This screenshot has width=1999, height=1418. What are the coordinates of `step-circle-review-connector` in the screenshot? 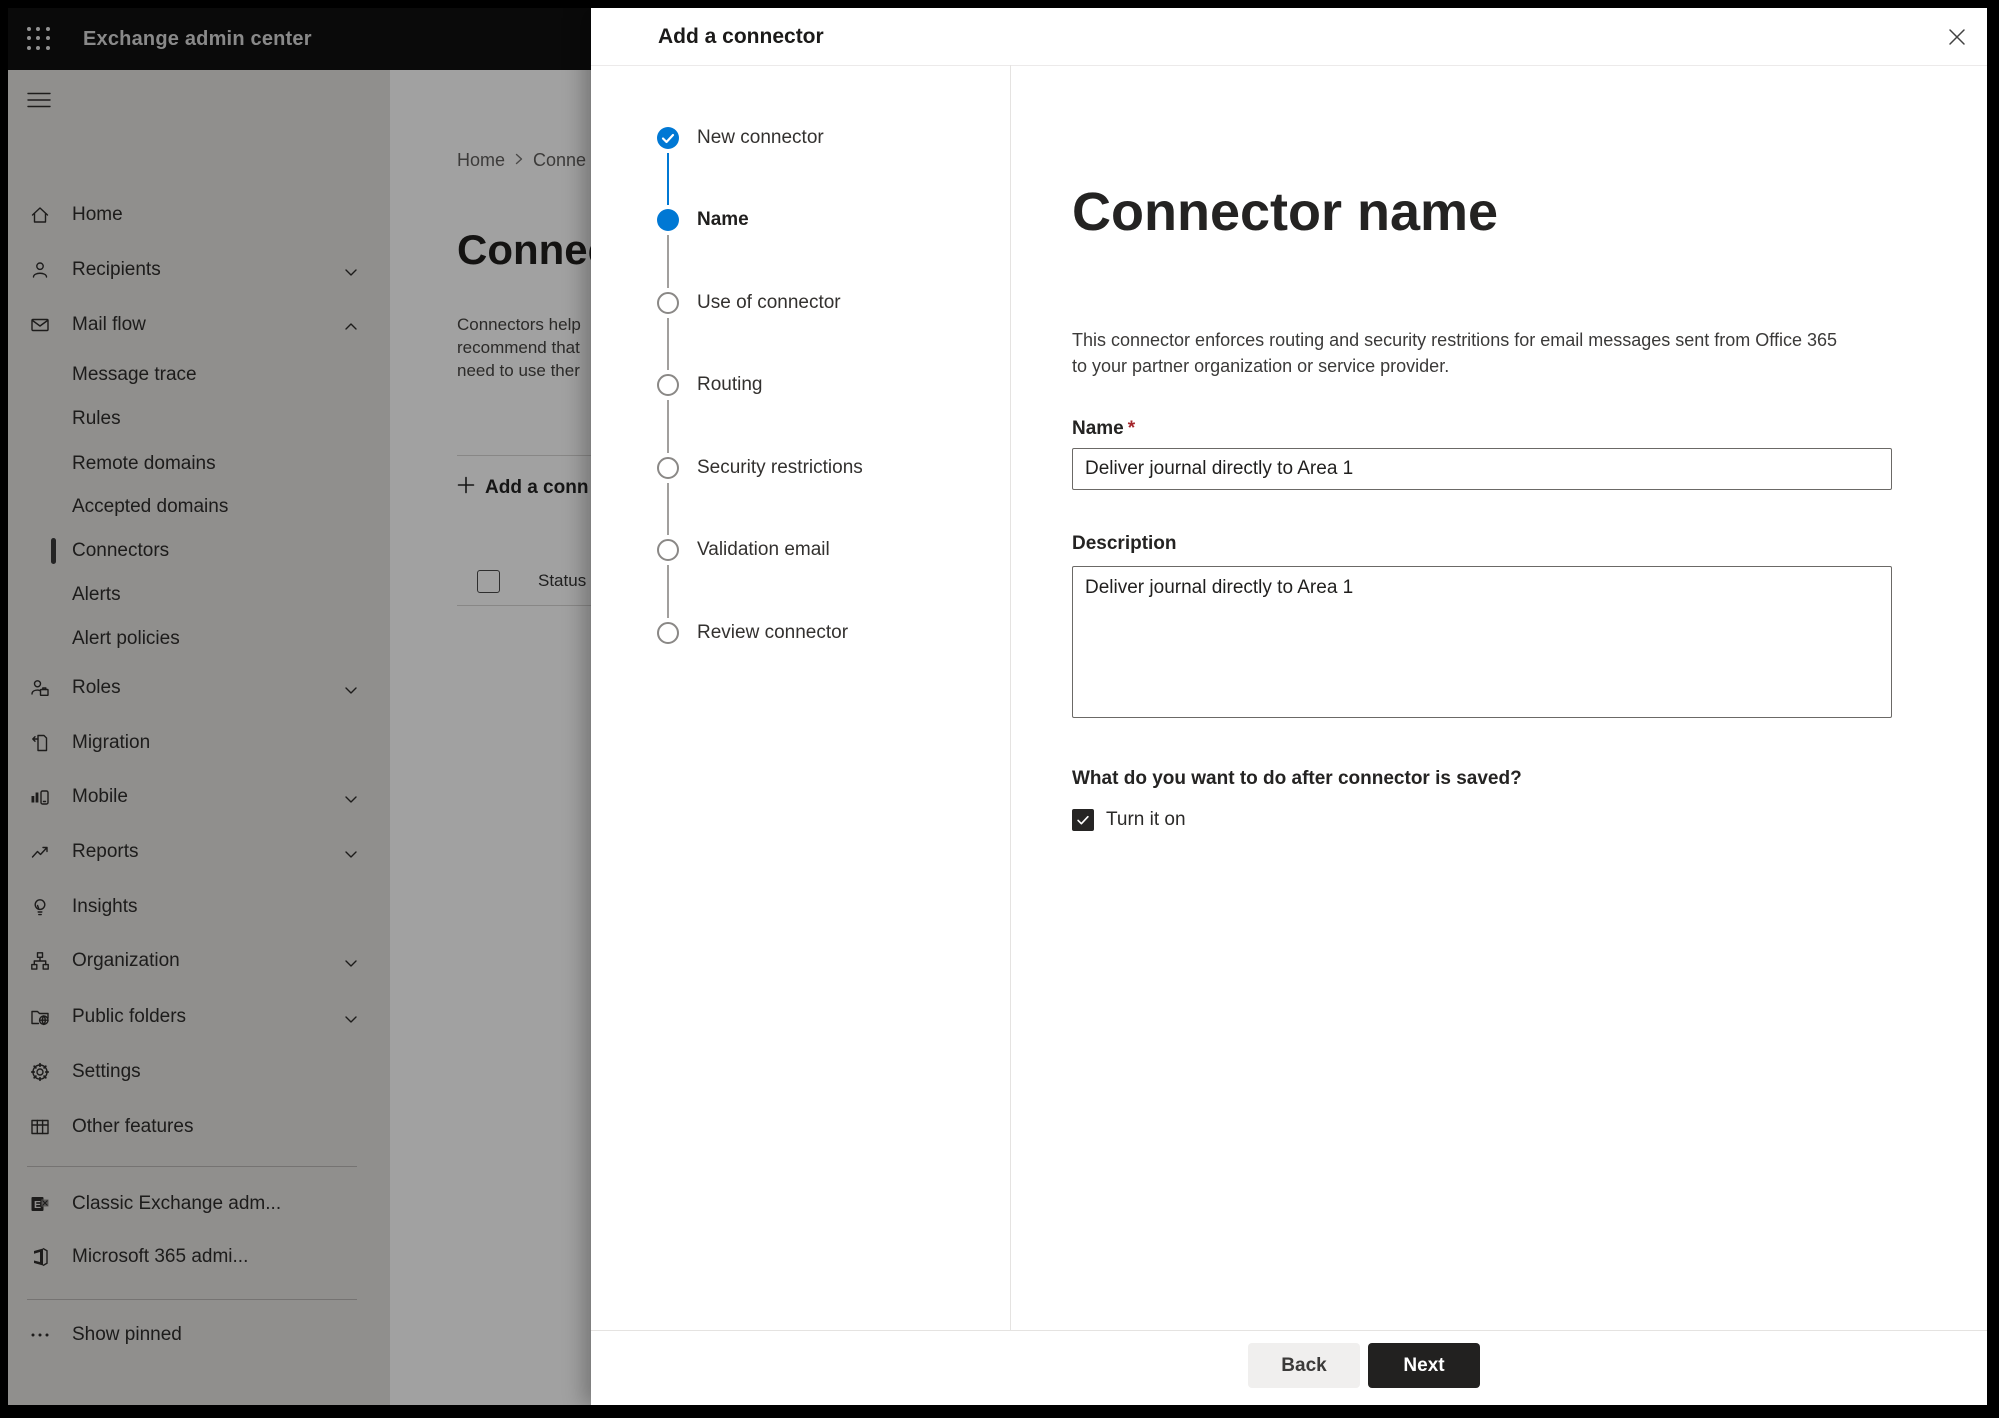 It's located at (668, 633).